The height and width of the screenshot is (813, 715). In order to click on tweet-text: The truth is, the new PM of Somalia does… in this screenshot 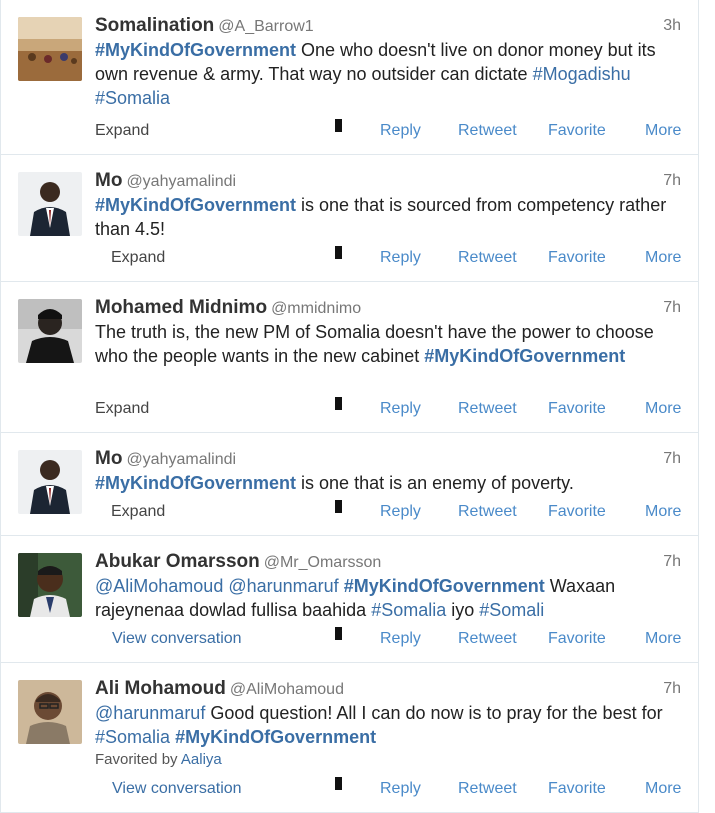, I will do `click(388, 344)`.